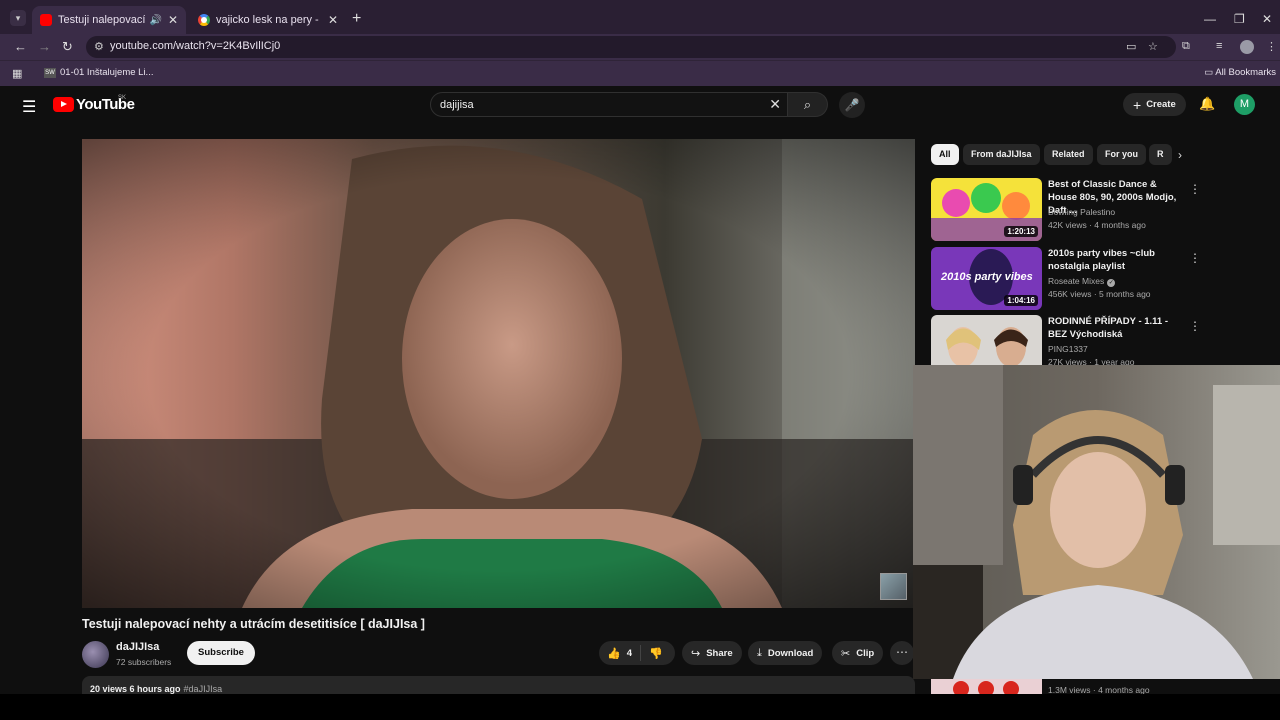 This screenshot has height=720, width=1280. What do you see at coordinates (865, 653) in the screenshot?
I see `clip-label: Clip` at bounding box center [865, 653].